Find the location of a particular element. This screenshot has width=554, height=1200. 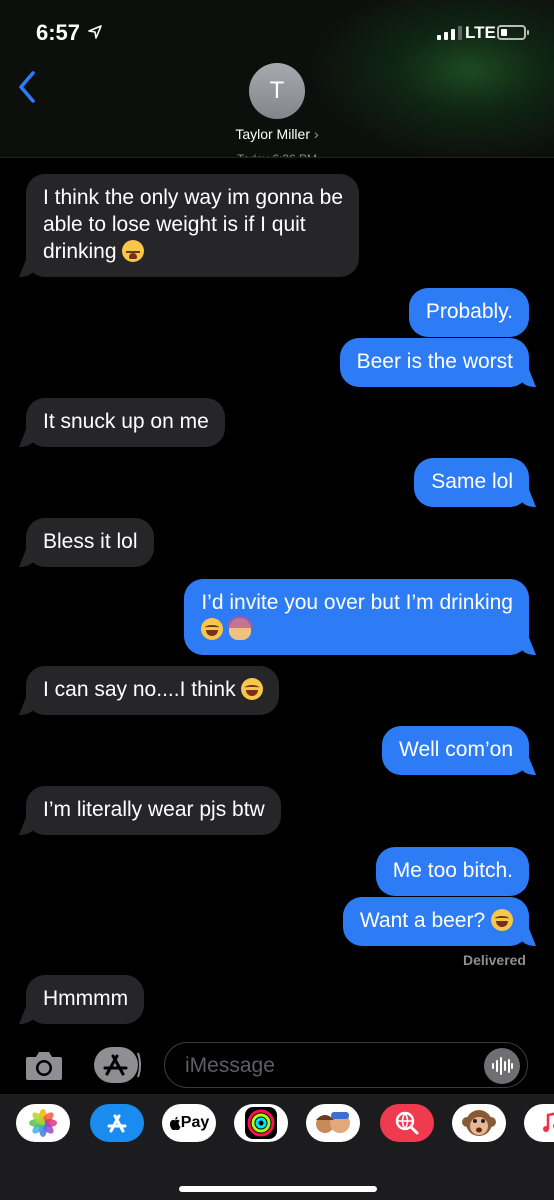

monkey-face-icon is located at coordinates (479, 1123).